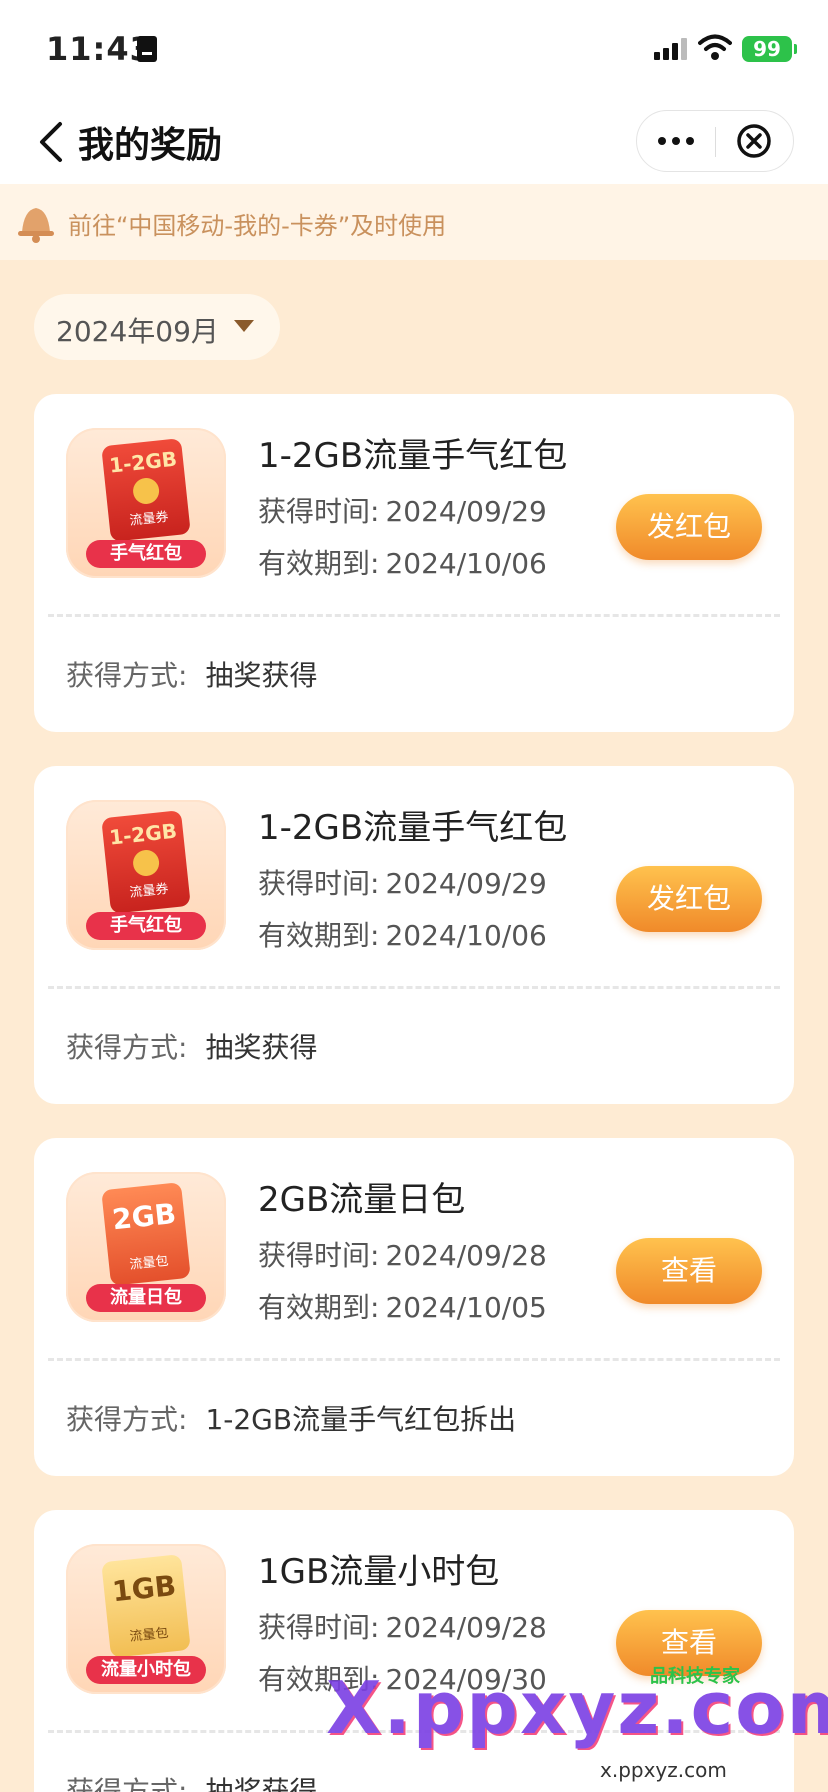  Describe the element at coordinates (36, 225) in the screenshot. I see `bell-icon` at that location.